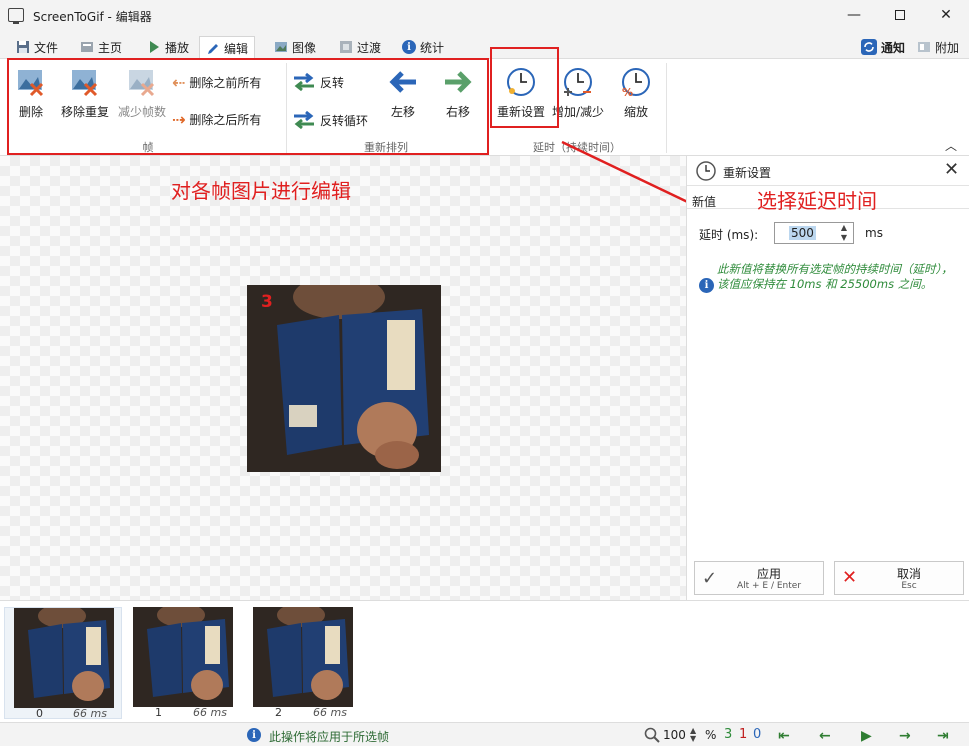 Image resolution: width=969 pixels, height=746 pixels. I want to click on extras-label: 附加, so click(947, 47).